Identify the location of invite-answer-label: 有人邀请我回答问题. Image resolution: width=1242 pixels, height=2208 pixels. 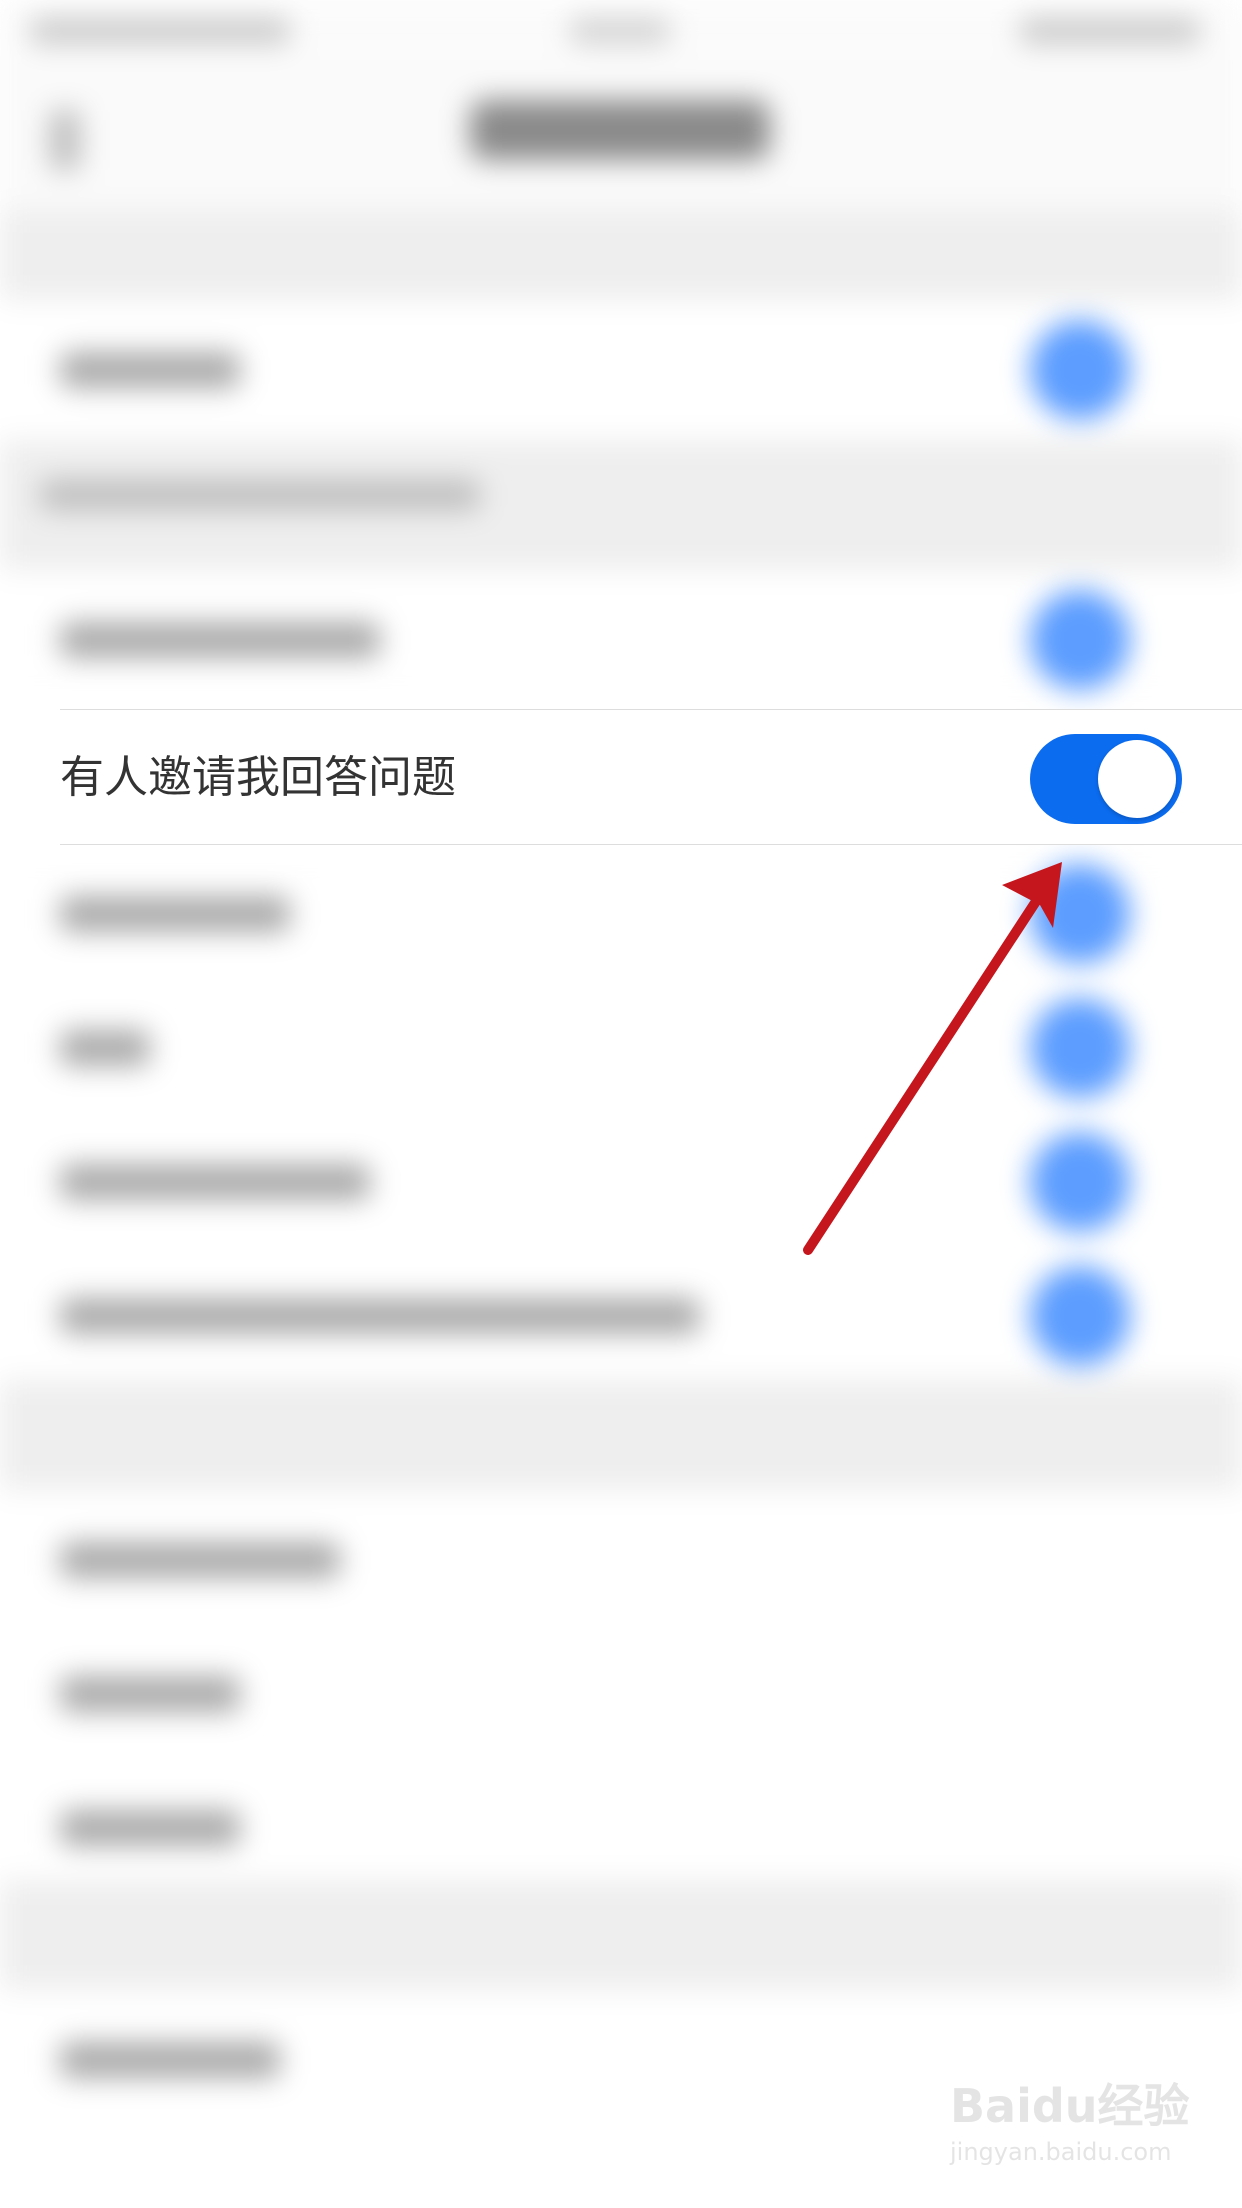
(258, 777).